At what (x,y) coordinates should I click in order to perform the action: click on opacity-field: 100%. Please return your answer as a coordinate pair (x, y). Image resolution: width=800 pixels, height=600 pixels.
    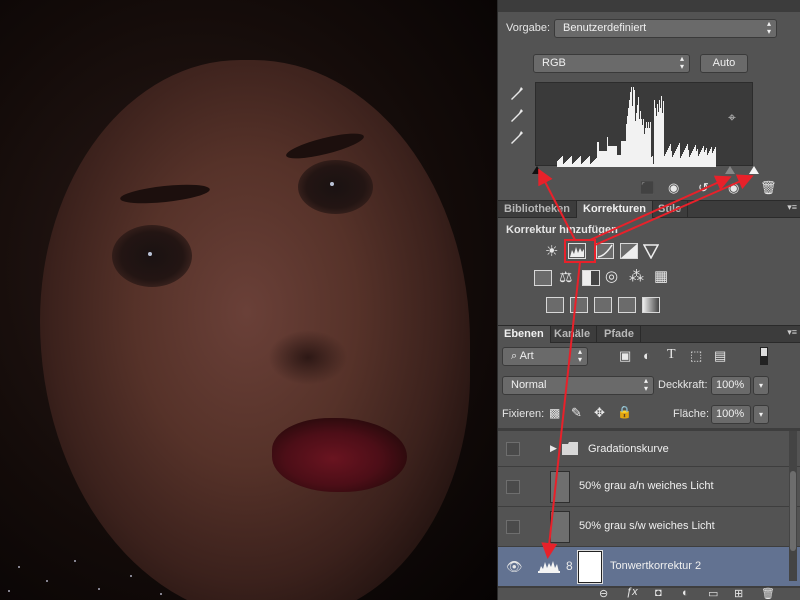
    Looking at the image, I should click on (731, 385).